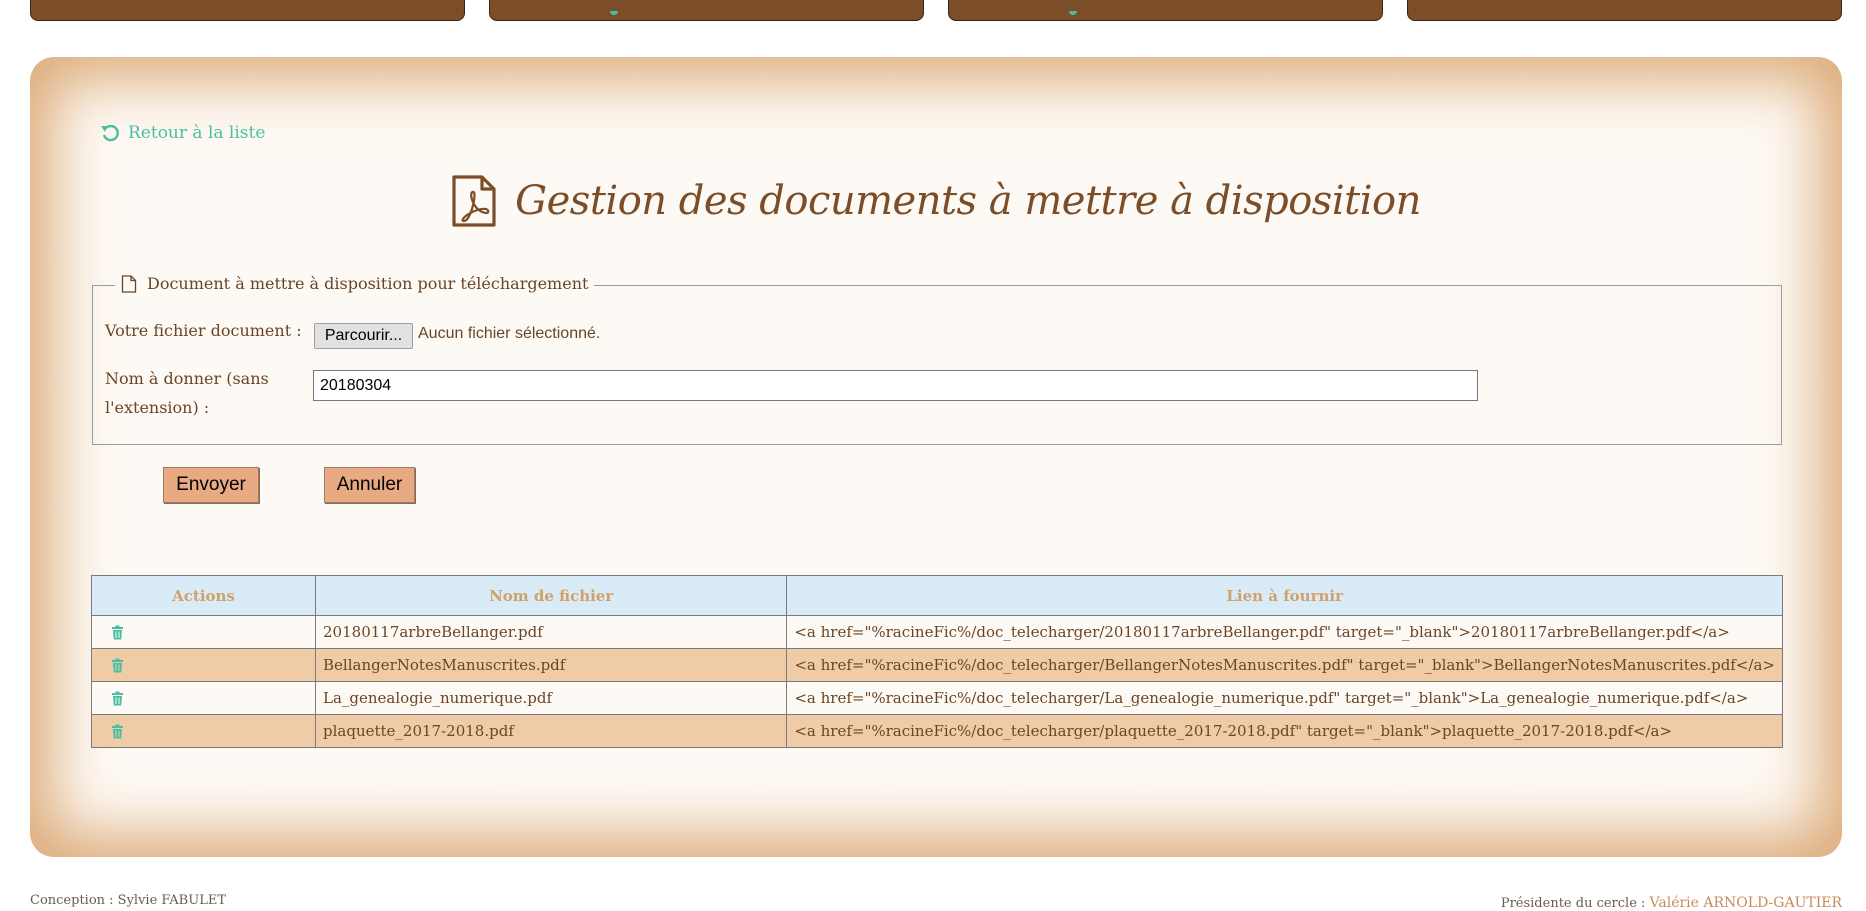  I want to click on filename-cell: BellangerNotesManuscrites.pdf, so click(551, 665).